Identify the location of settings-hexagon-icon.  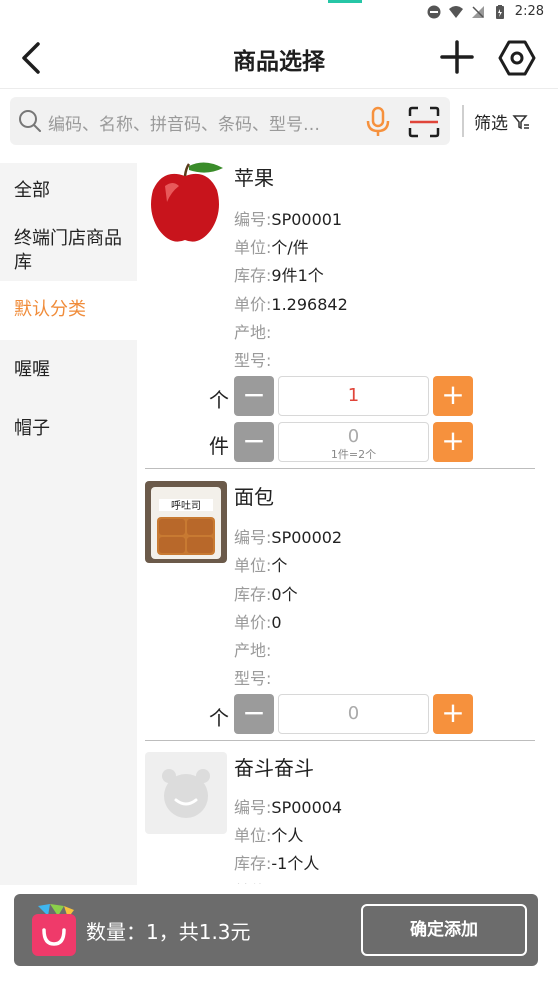
(517, 58).